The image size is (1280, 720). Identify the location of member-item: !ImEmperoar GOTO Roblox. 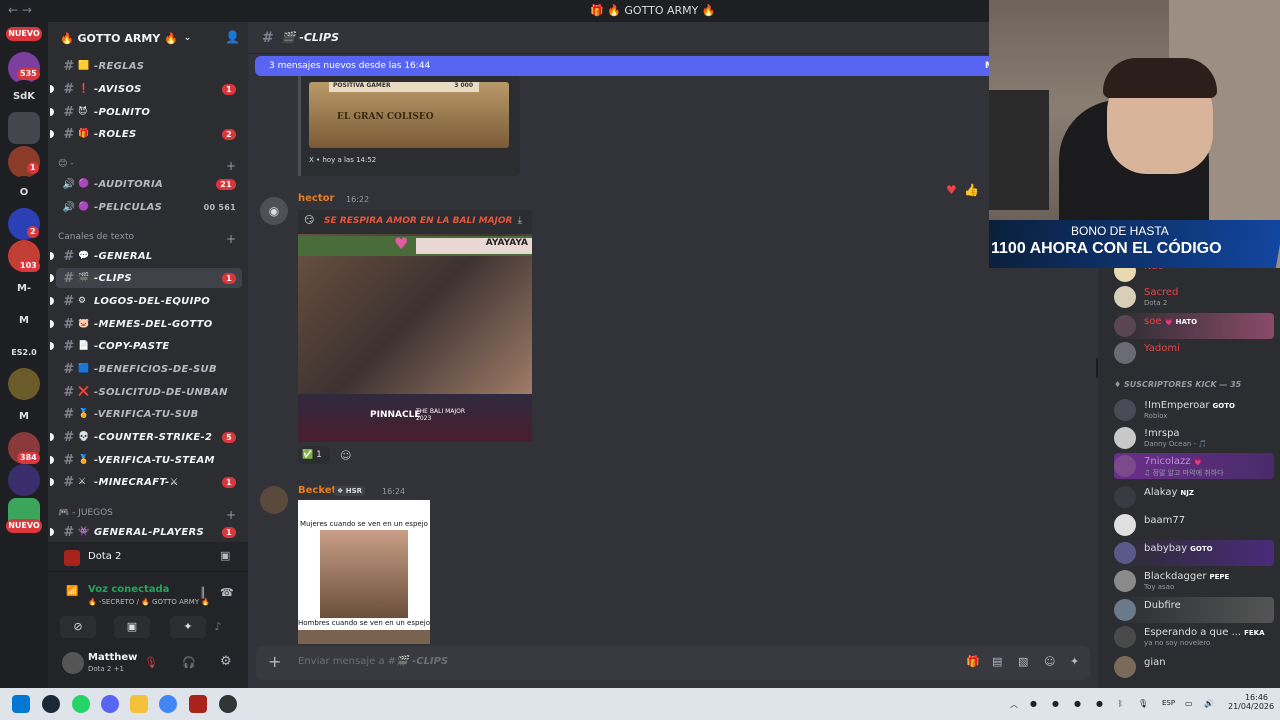
(1194, 410).